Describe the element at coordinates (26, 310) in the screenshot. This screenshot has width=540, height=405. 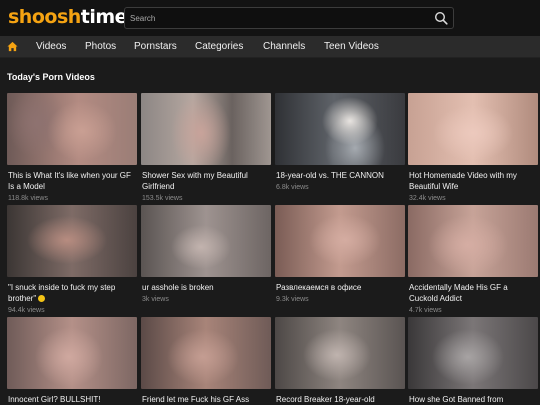
I see `video-views: 94.4k views` at that location.